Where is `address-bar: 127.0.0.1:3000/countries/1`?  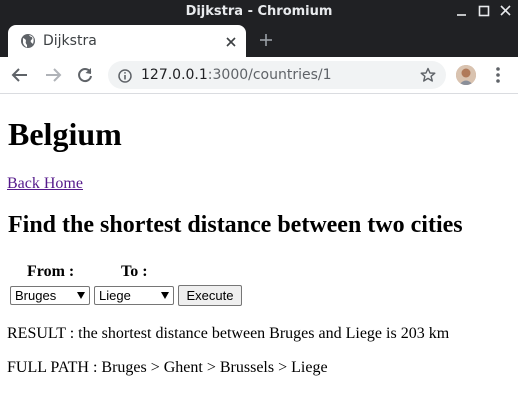 address-bar: 127.0.0.1:3000/countries/1 is located at coordinates (277, 75).